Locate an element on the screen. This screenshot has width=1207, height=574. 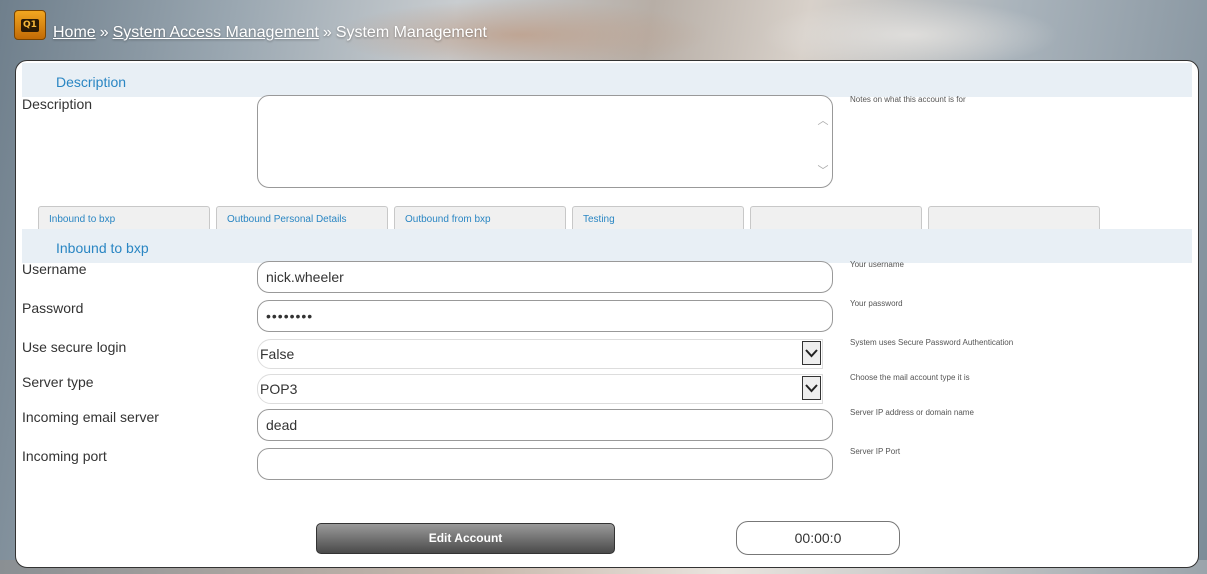
tab-outbound-personal-details: Outbound Personal Details is located at coordinates (302, 218).